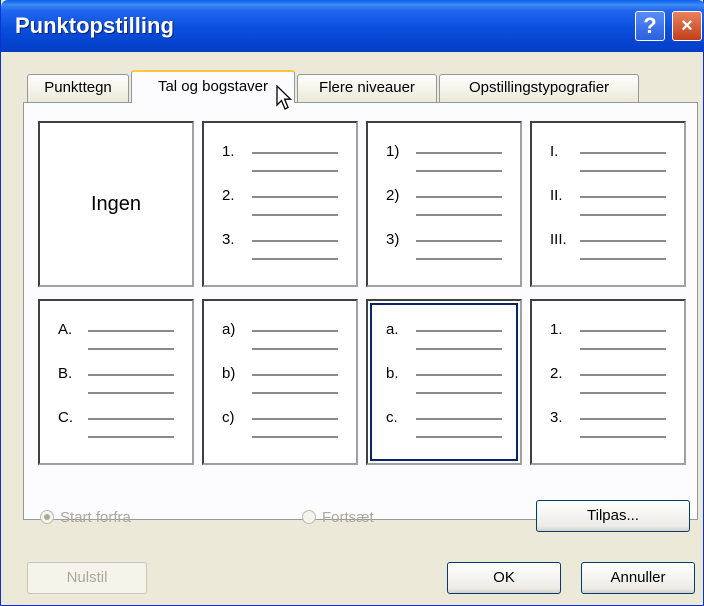  I want to click on help-button: ?, so click(650, 26).